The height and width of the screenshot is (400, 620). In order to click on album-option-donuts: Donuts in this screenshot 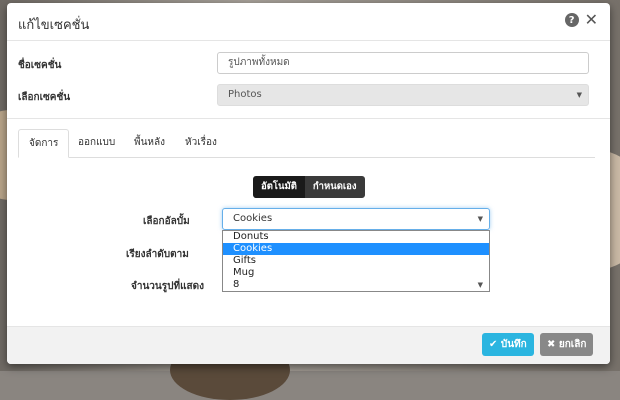, I will do `click(356, 237)`.